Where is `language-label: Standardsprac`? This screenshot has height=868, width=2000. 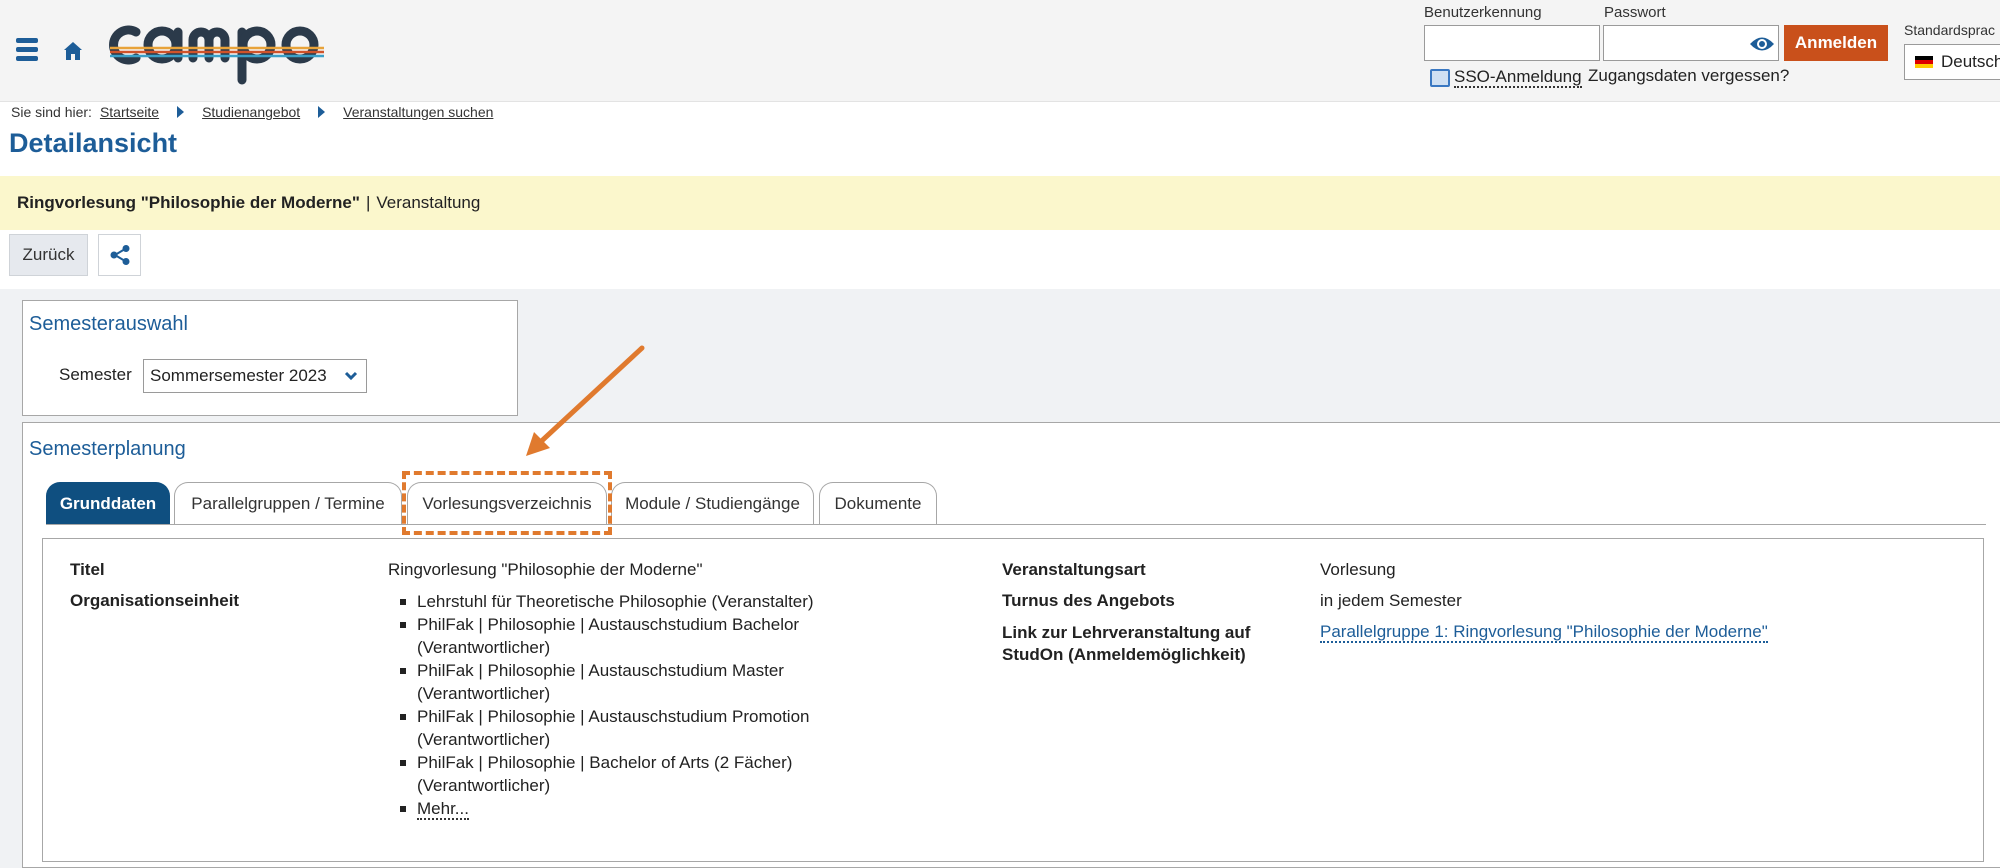
language-label: Standardsprac is located at coordinates (1950, 30).